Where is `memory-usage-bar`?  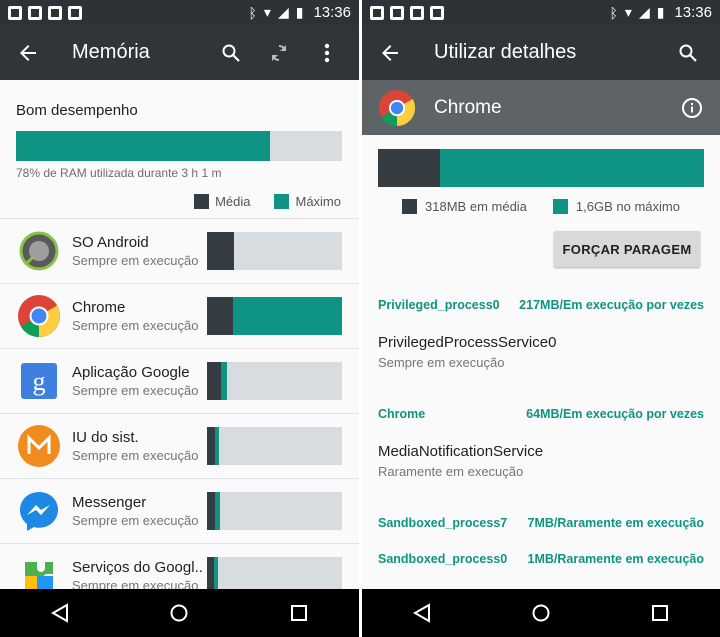
memory-usage-bar is located at coordinates (541, 168).